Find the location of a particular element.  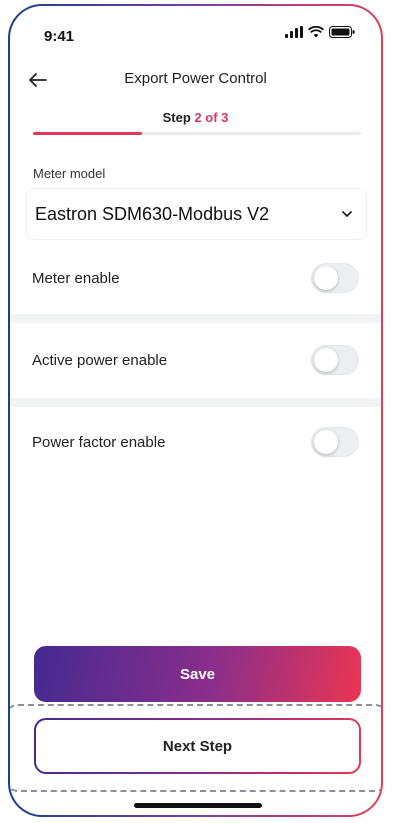

meter-model-select: Eastron SDM630-Modbus V2 is located at coordinates (196, 214).